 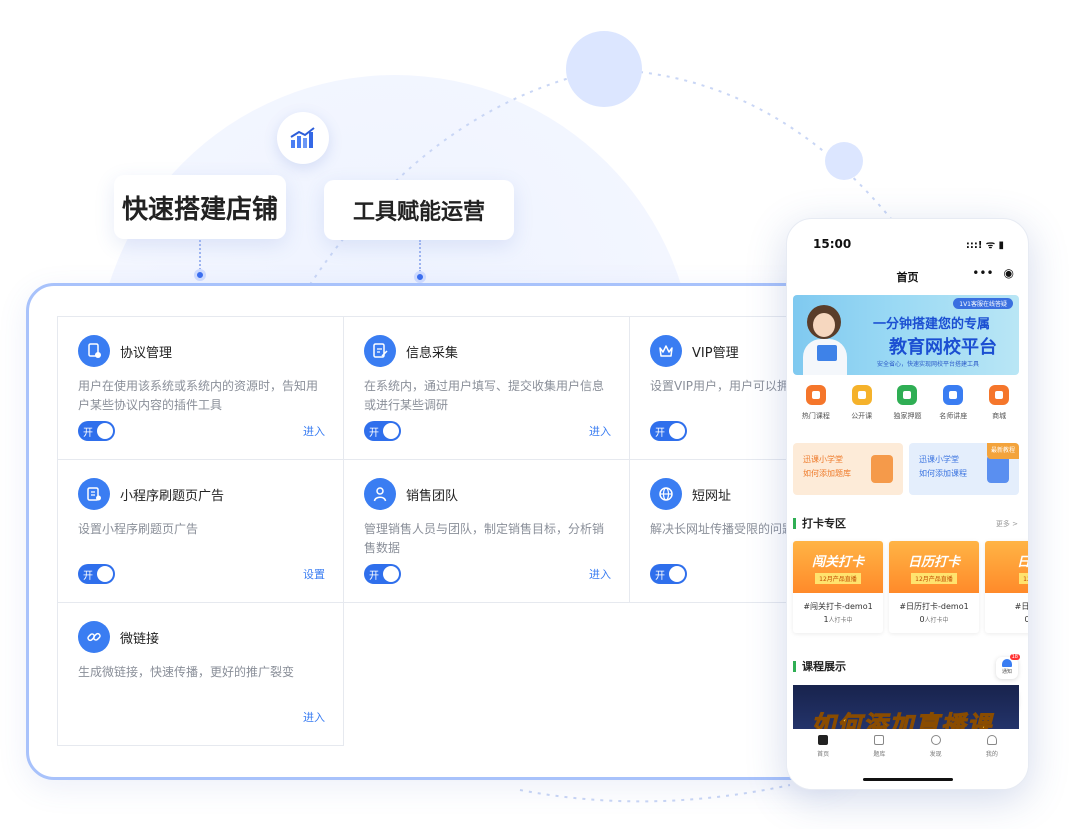 I want to click on clock-card-banner: 日历, so click(x=1022, y=562).